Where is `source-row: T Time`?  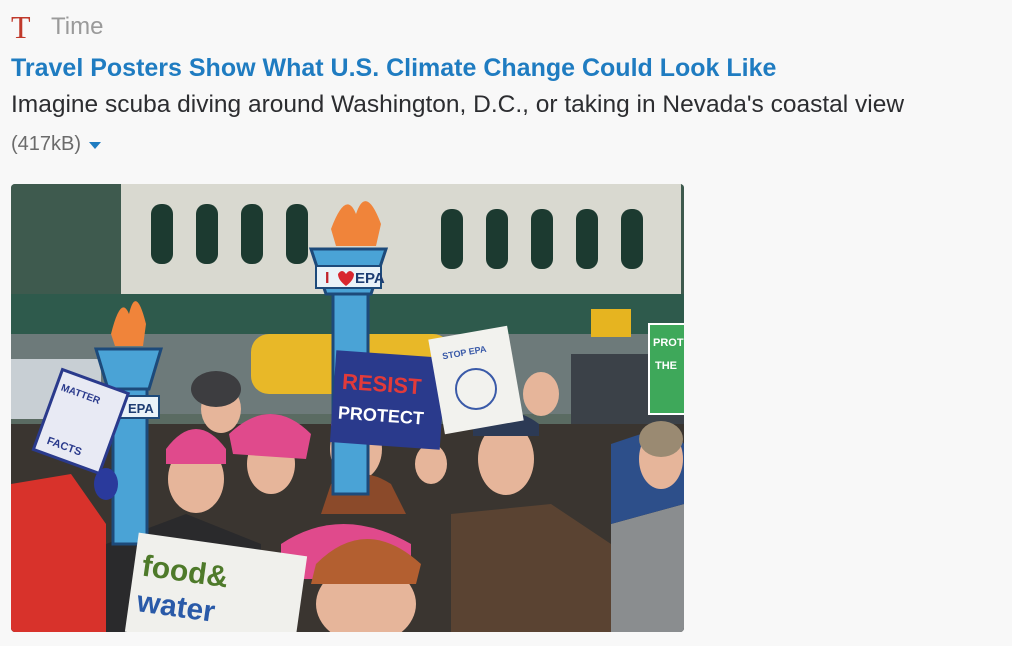 source-row: T Time is located at coordinates (57, 27).